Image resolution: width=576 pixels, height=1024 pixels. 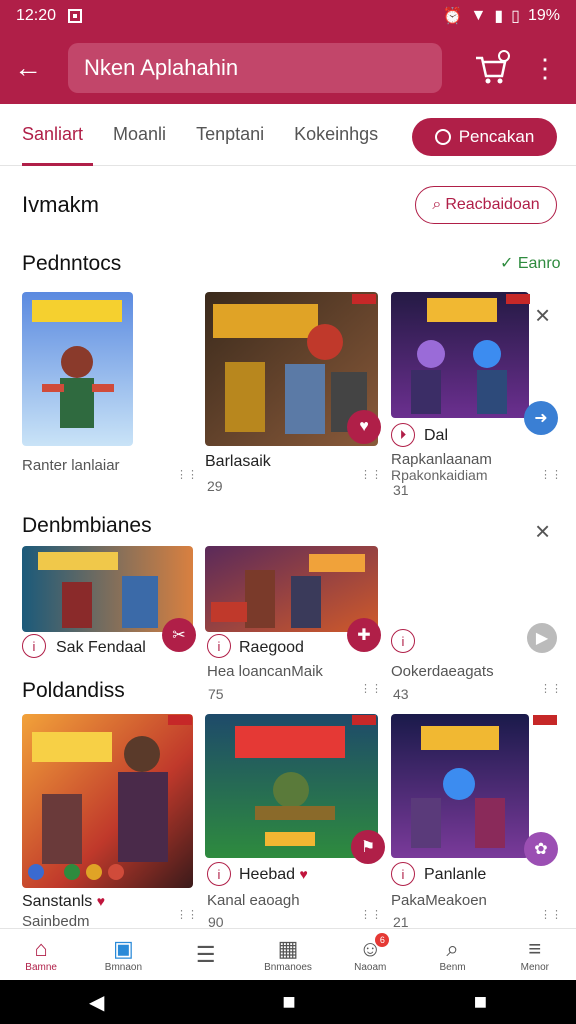 I want to click on back-triangle-icon: ◀, so click(x=96, y=1002).